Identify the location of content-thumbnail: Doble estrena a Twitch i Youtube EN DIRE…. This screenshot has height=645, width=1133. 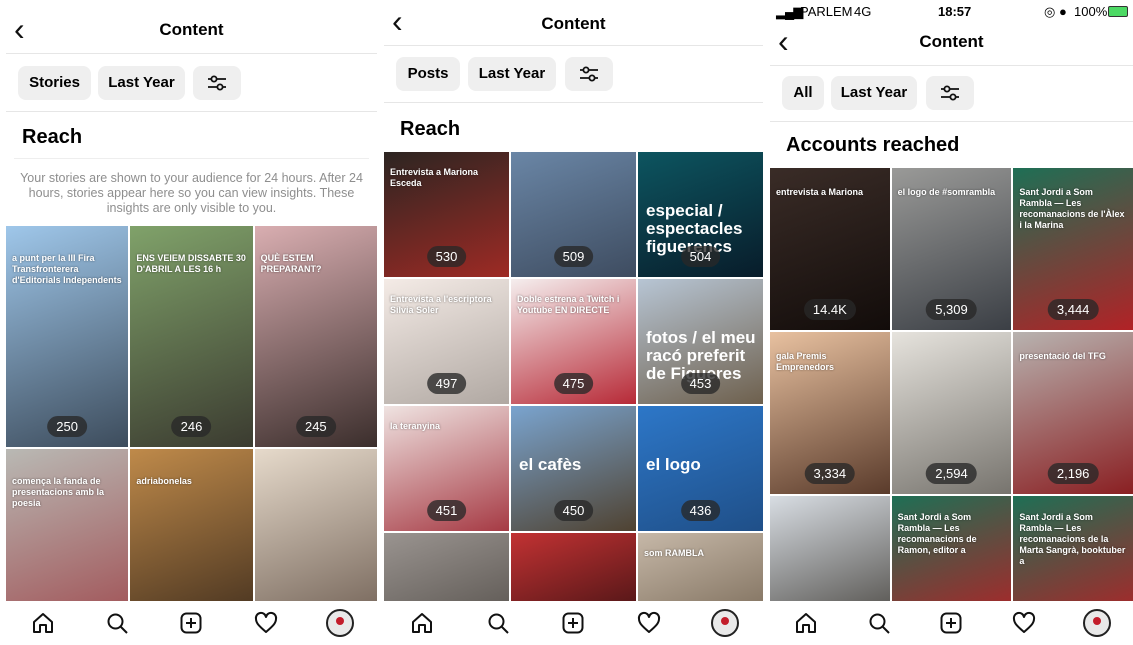
(573, 341).